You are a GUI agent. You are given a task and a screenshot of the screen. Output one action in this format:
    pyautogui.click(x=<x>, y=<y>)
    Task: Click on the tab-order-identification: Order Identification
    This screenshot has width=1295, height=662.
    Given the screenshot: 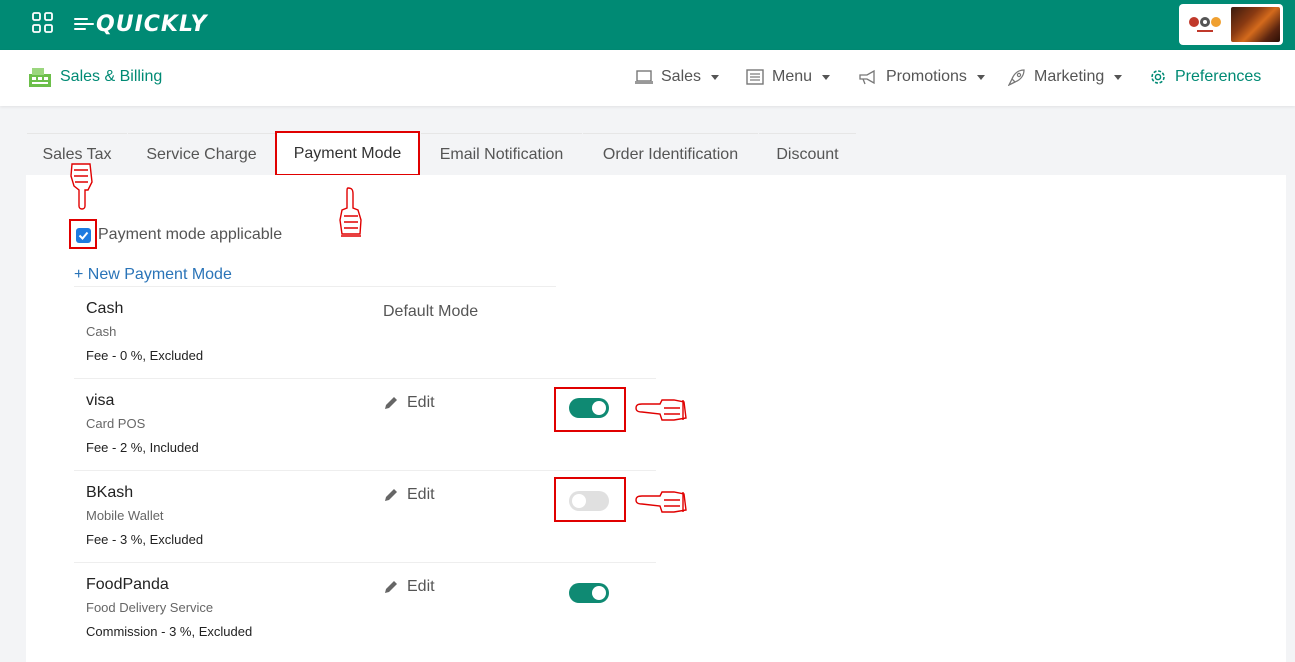 What is the action you would take?
    pyautogui.click(x=670, y=154)
    